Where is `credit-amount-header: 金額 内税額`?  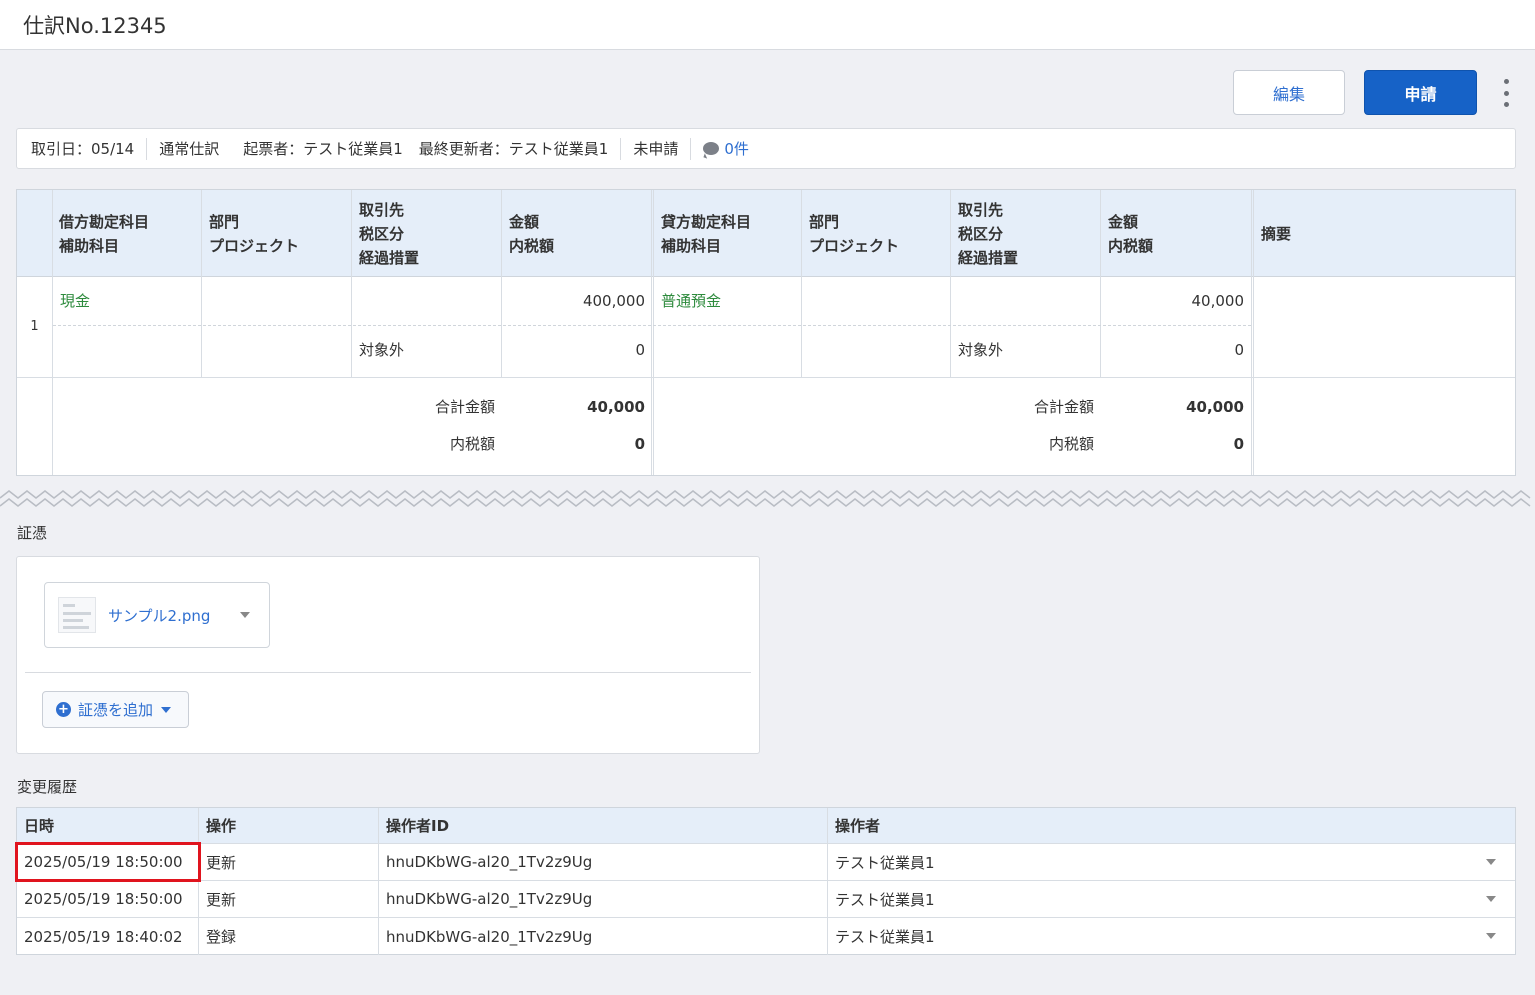
credit-amount-header: 金額 内税額 is located at coordinates (1131, 233).